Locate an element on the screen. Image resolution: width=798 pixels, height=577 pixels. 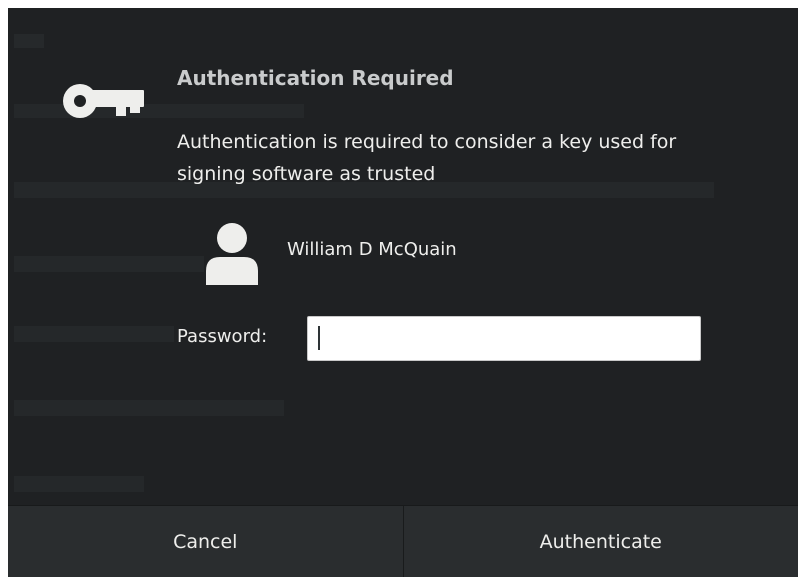
authenticate-button: Authenticate is located at coordinates (600, 541).